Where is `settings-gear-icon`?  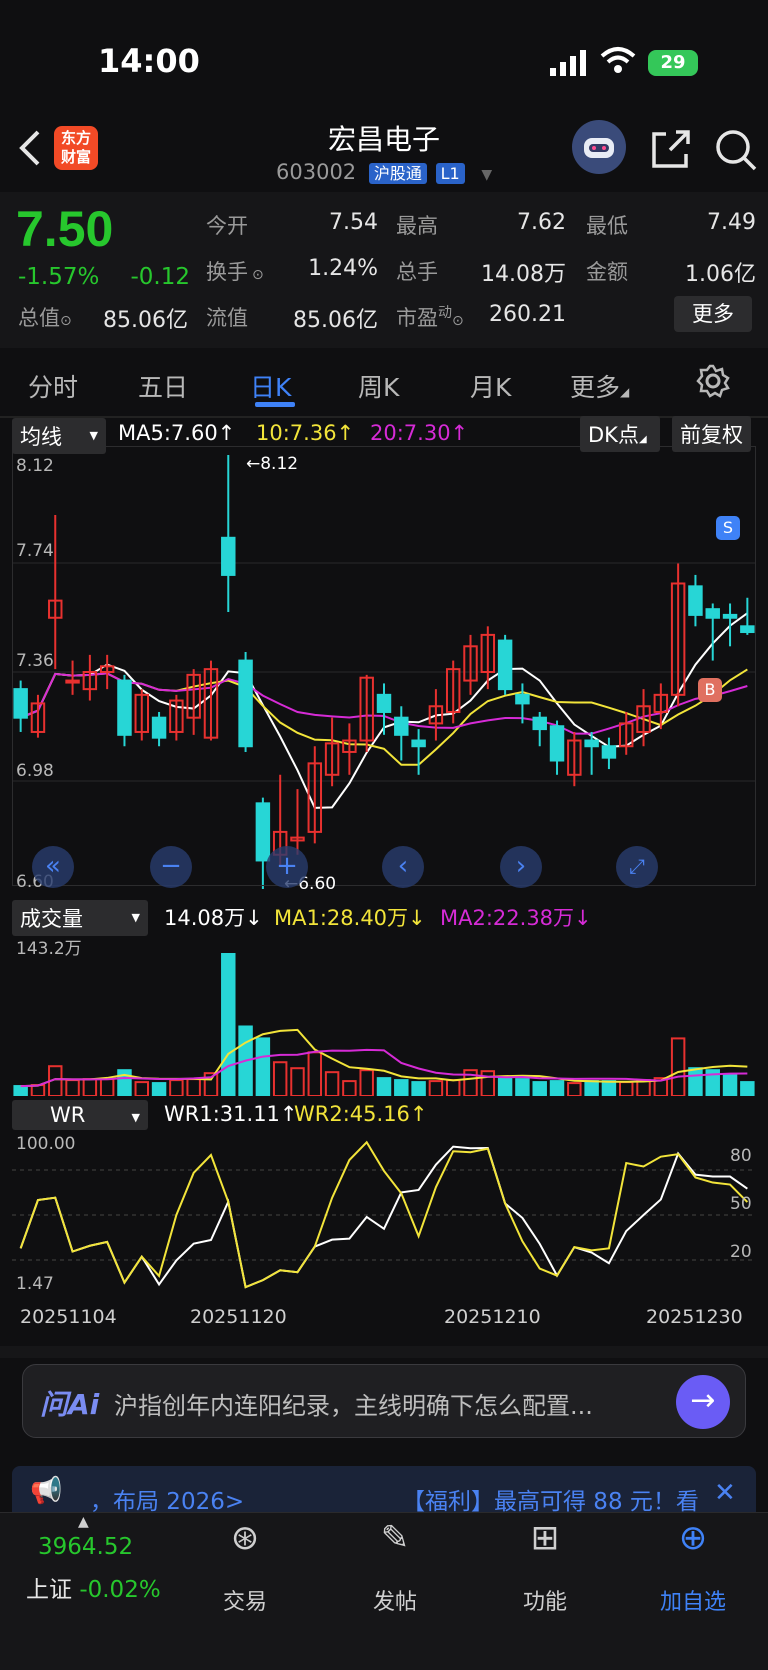
settings-gear-icon is located at coordinates (713, 384).